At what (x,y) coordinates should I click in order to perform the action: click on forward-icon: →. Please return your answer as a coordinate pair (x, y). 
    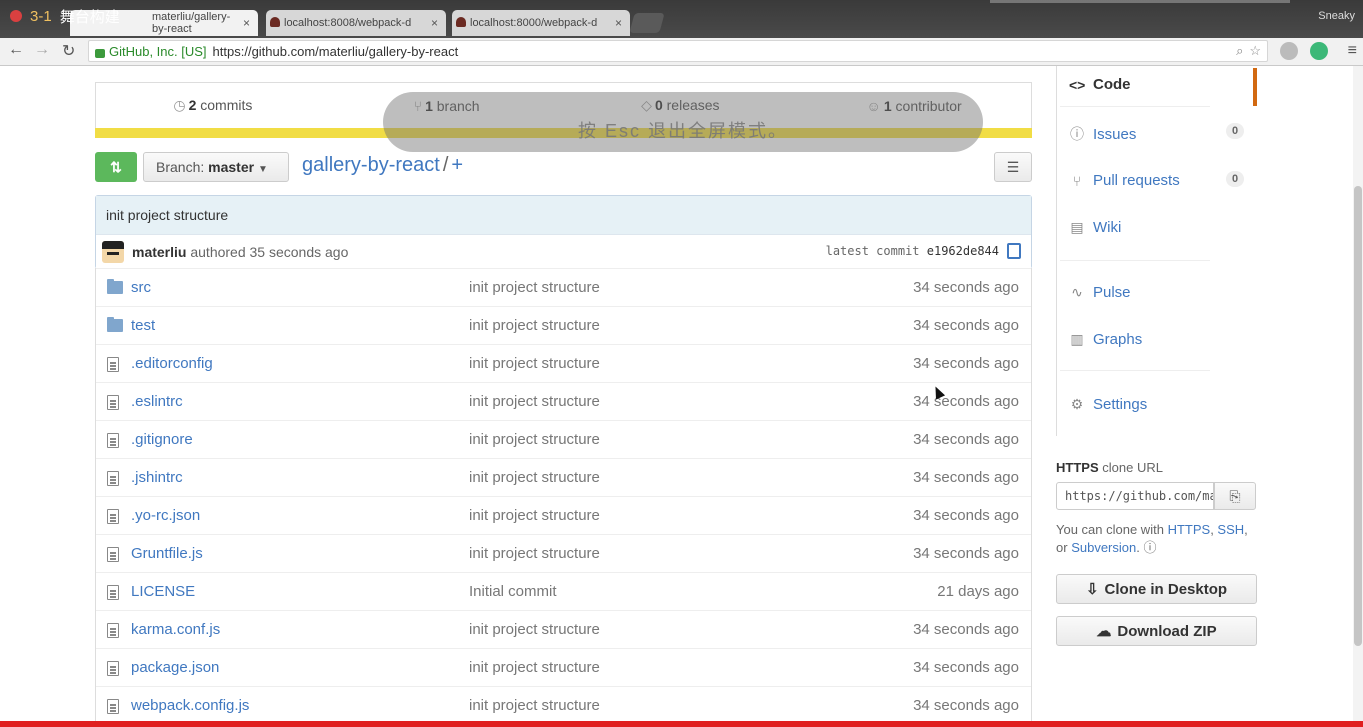
    Looking at the image, I should click on (42, 50).